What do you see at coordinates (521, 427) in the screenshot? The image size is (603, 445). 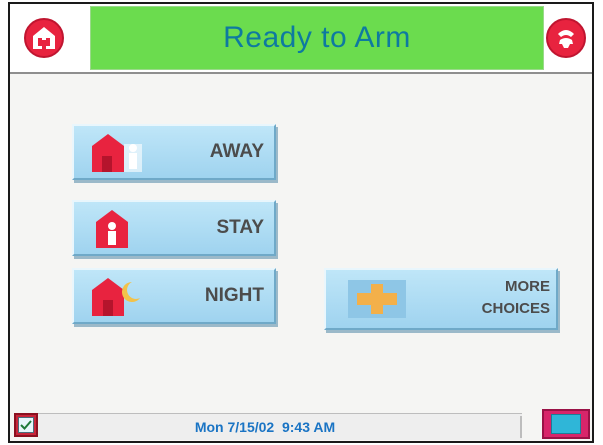 I see `status-divider` at bounding box center [521, 427].